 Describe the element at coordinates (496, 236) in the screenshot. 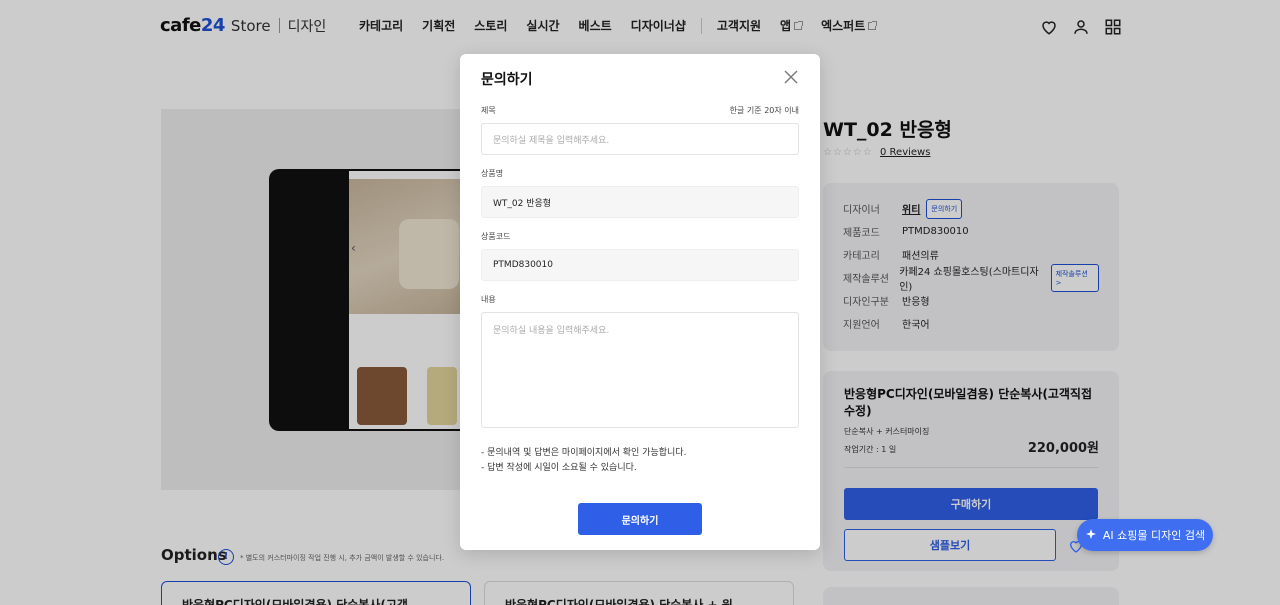

I see `product-code-label: 상품코드` at that location.